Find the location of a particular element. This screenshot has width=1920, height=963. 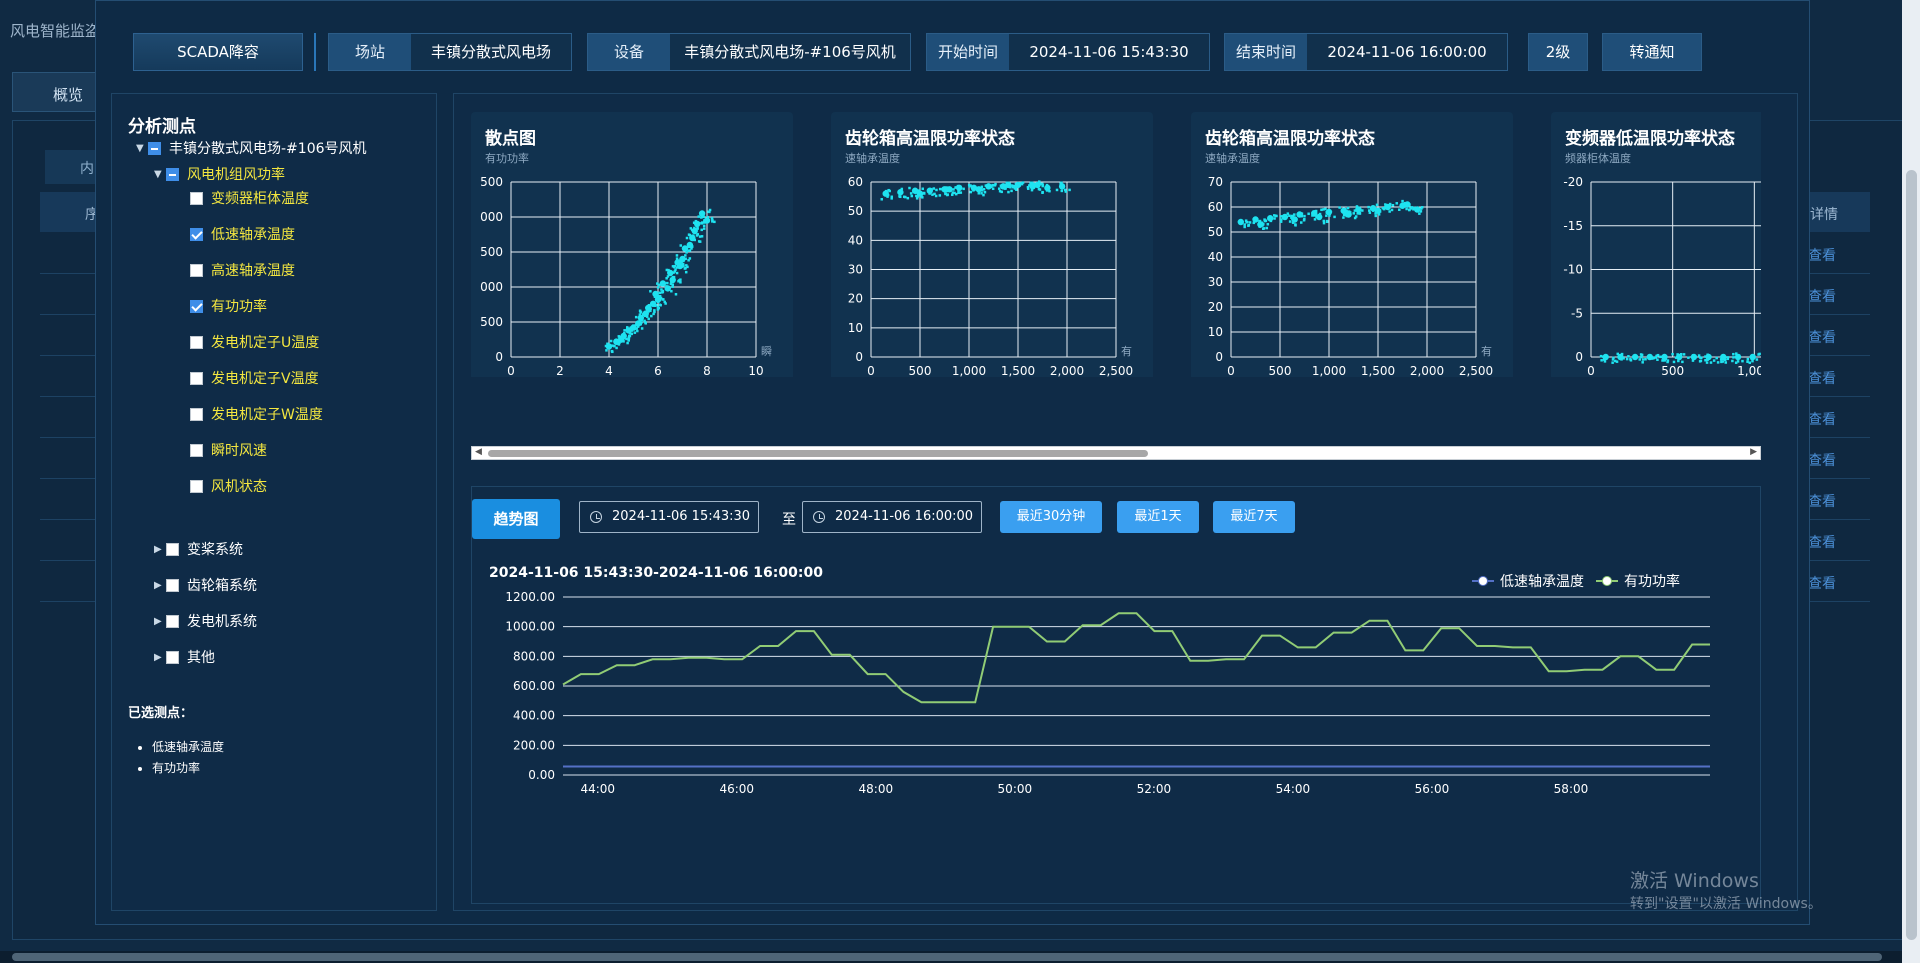

cards-scrollbar-thumb is located at coordinates (818, 453).